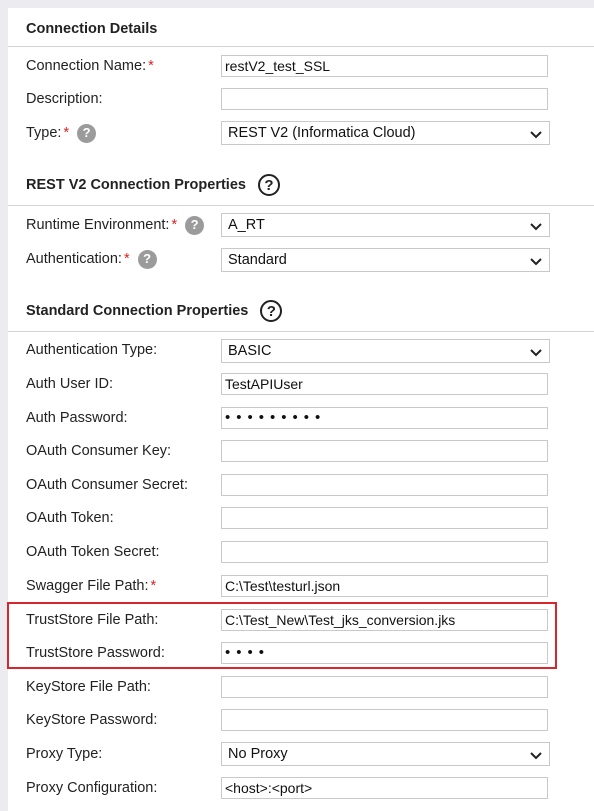 The image size is (594, 811). I want to click on oauth-token-secret-input, so click(384, 552).